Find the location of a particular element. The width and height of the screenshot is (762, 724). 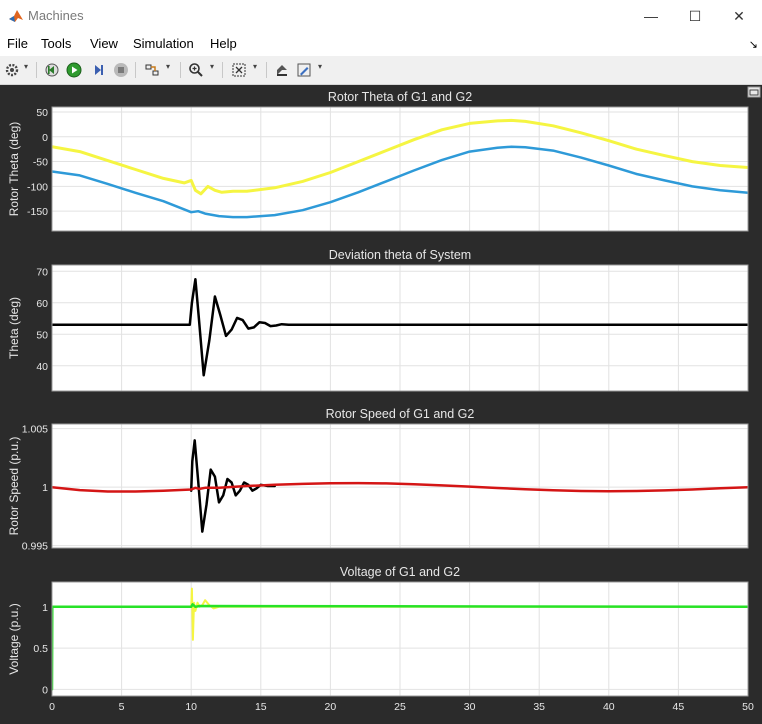

signal-dropdown-icon: ▾ is located at coordinates (168, 66).